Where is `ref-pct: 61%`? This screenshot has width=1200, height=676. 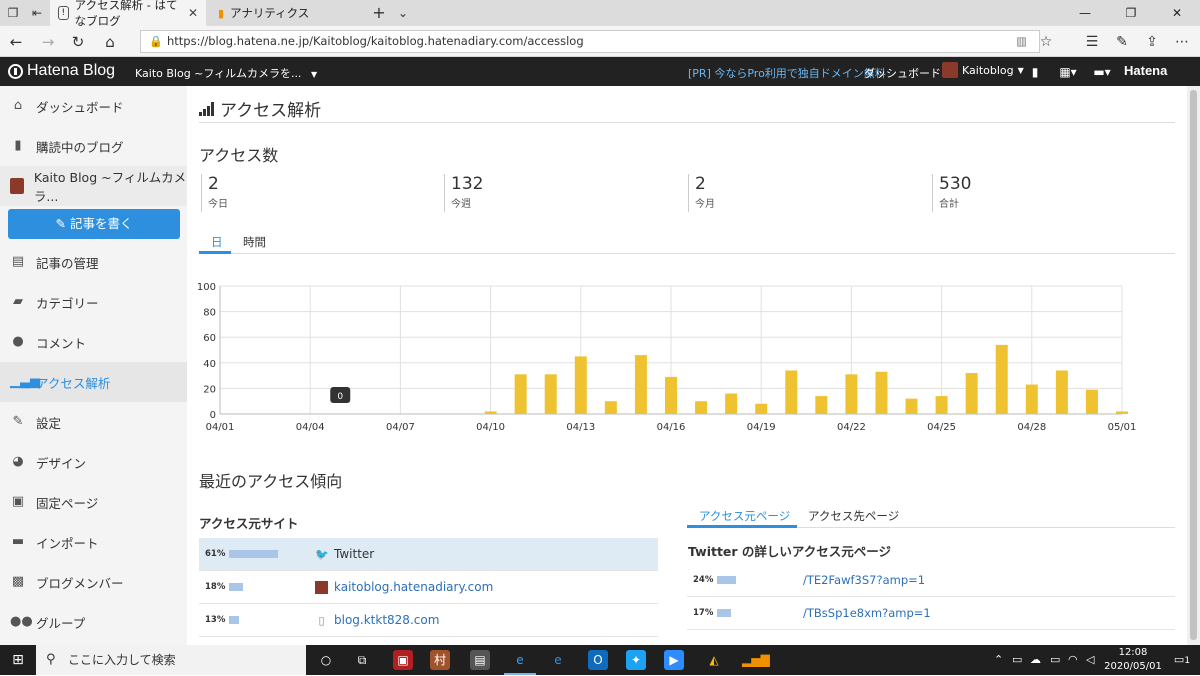
ref-pct: 61% is located at coordinates (215, 554).